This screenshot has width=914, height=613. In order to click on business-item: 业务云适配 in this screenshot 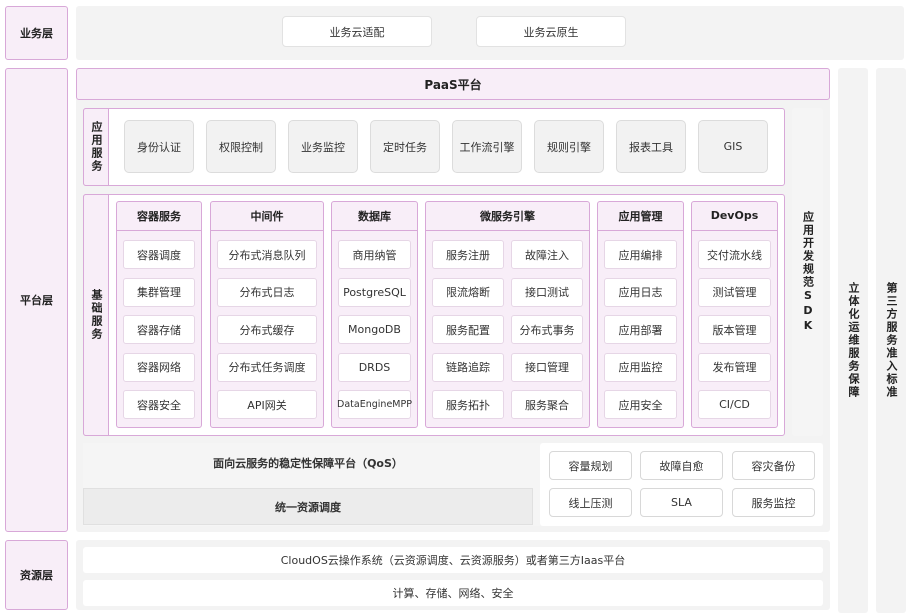, I will do `click(357, 31)`.